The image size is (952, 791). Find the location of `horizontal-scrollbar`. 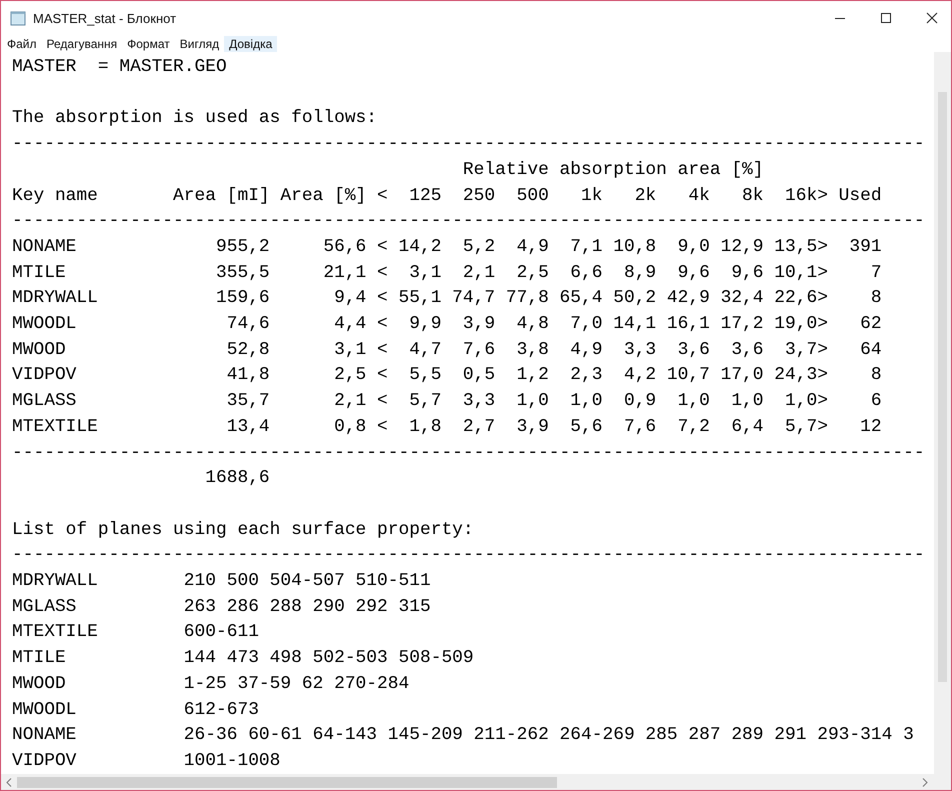

horizontal-scrollbar is located at coordinates (476, 782).